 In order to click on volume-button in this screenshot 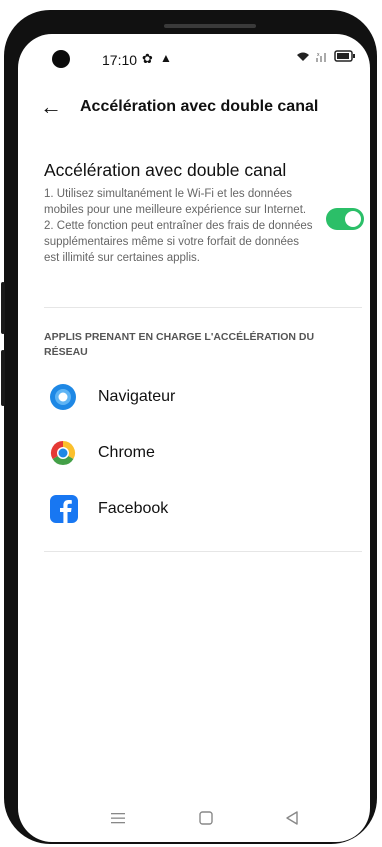, I will do `click(3, 378)`.